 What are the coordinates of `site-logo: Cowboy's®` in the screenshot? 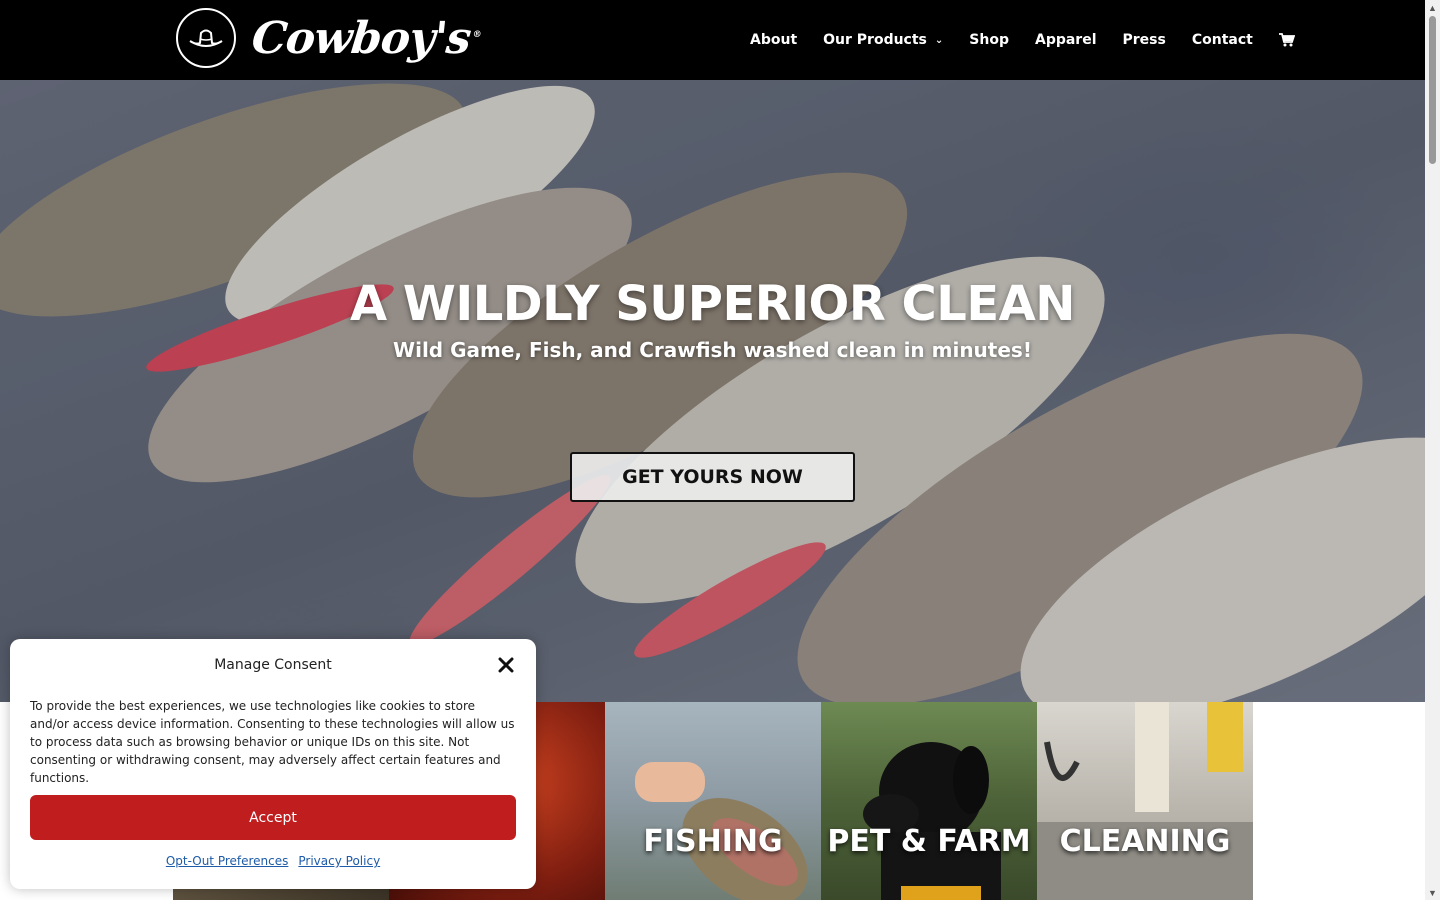 It's located at (329, 38).